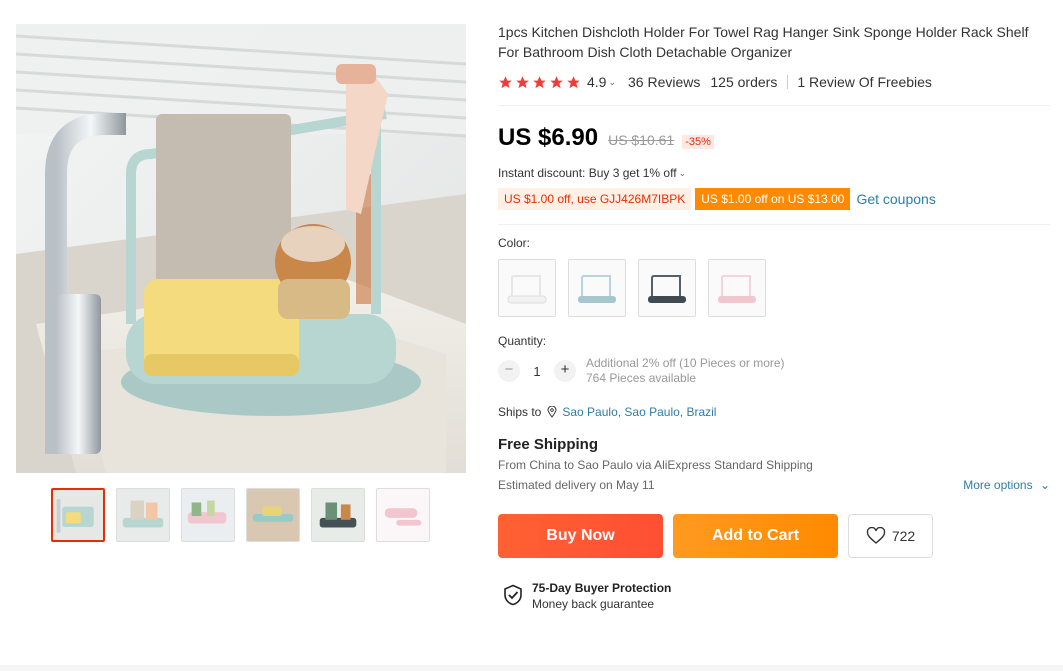 This screenshot has width=1063, height=671. Describe the element at coordinates (698, 142) in the screenshot. I see `discount-badge: -35%` at that location.